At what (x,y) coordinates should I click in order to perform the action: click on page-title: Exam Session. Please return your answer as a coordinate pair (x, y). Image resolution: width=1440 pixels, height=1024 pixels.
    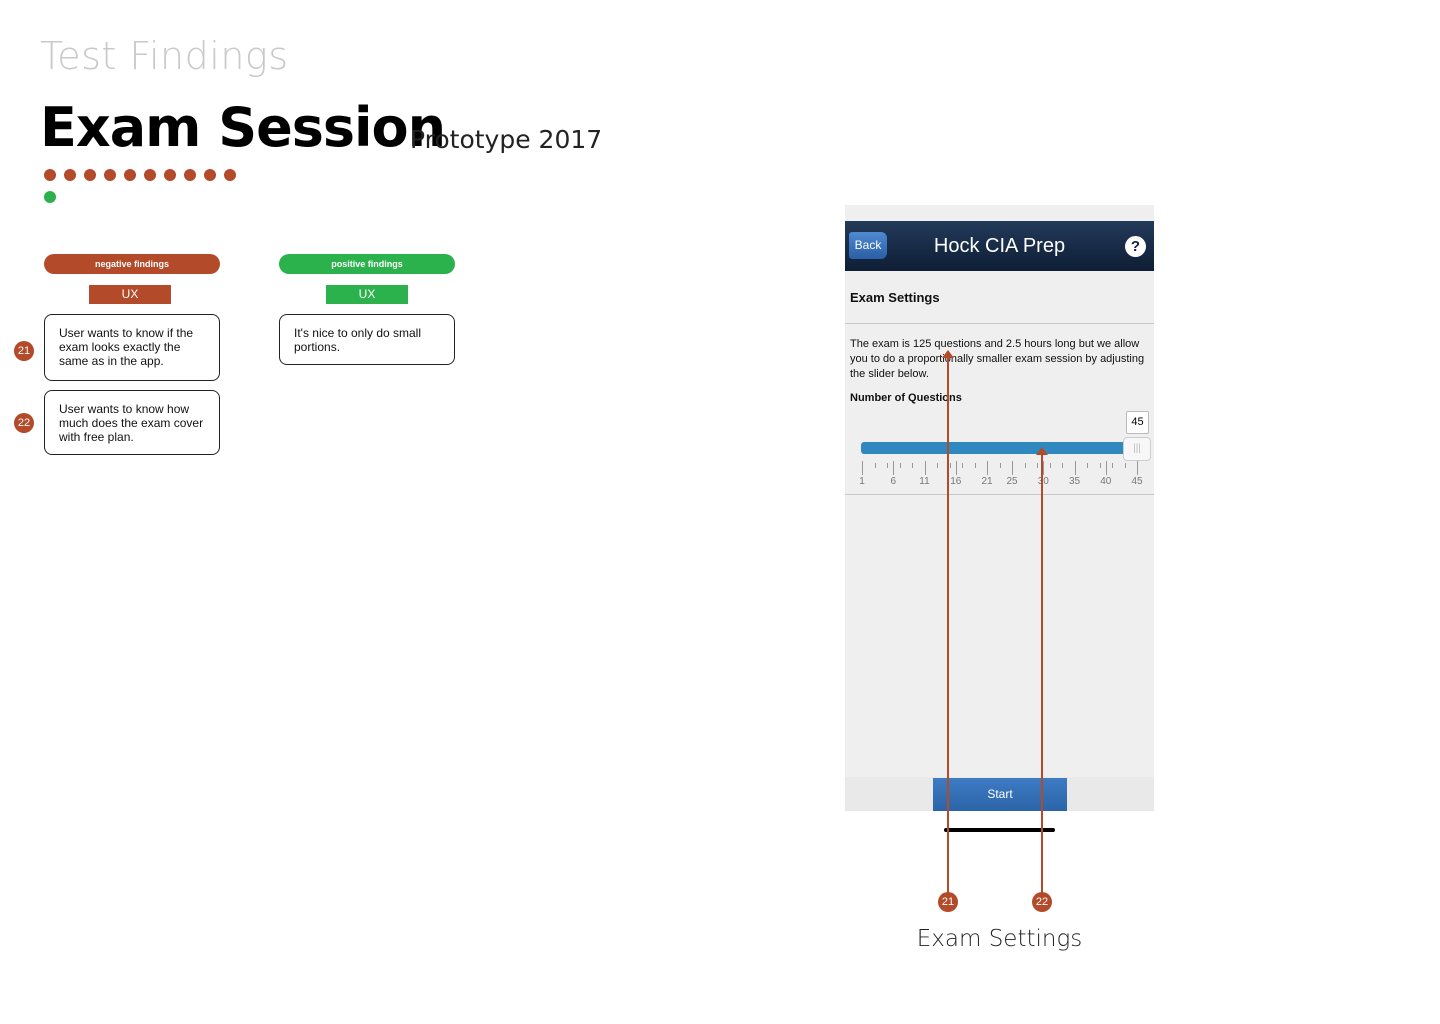
    Looking at the image, I should click on (243, 127).